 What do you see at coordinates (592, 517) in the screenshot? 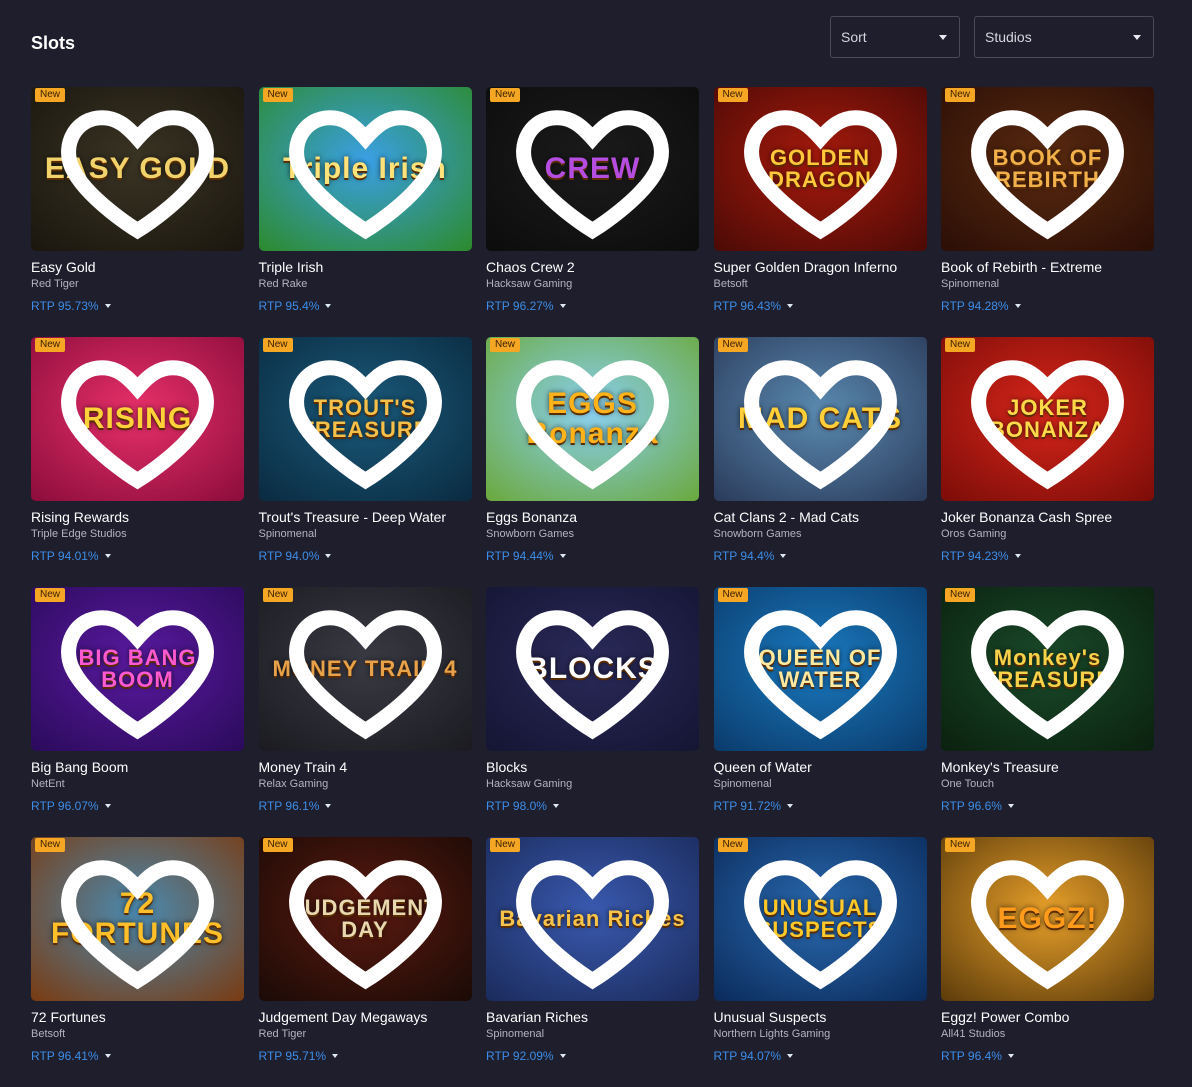
I see `game-title: Eggs Bonanza` at bounding box center [592, 517].